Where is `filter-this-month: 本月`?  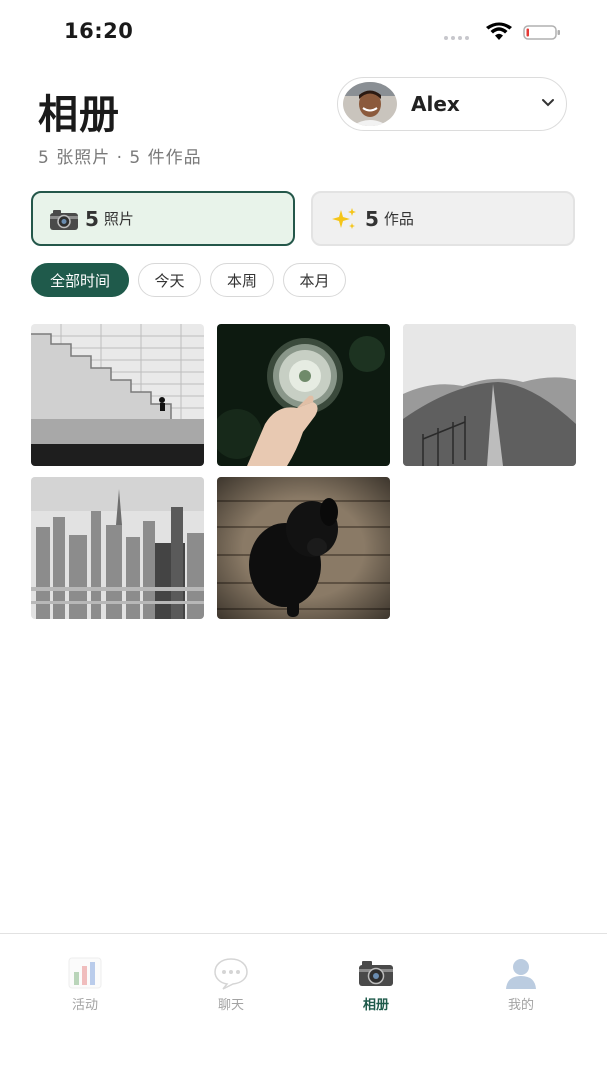 filter-this-month: 本月 is located at coordinates (314, 280).